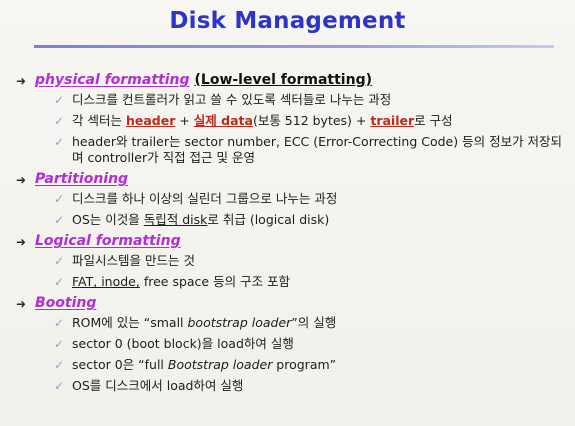 This screenshot has width=575, height=426. Describe the element at coordinates (205, 198) in the screenshot. I see `item-text: 디스크를 하나 이상의 실린더 그룹으로 나누는 과정` at that location.